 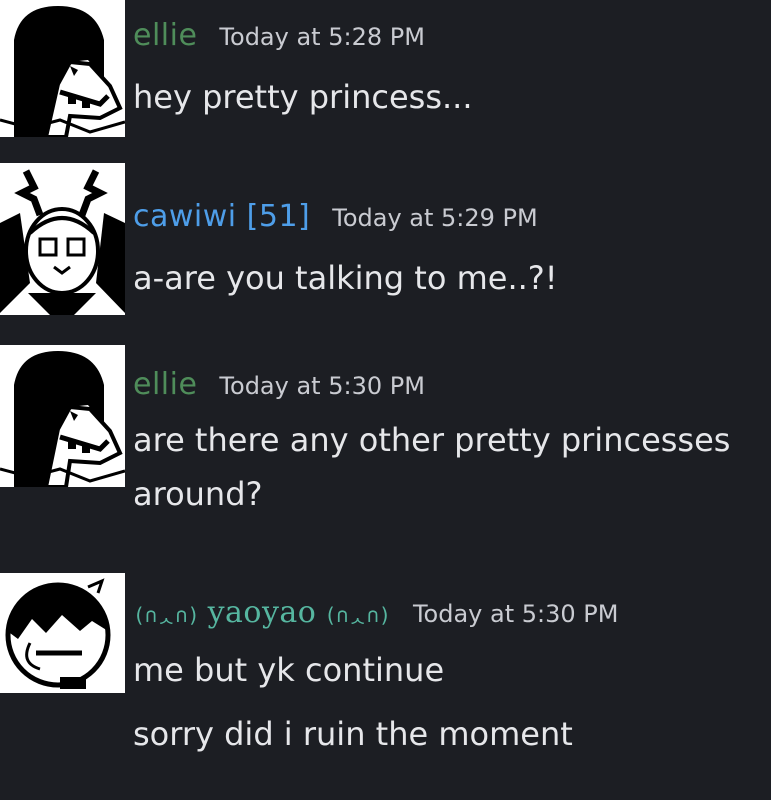 What do you see at coordinates (432, 440) in the screenshot?
I see `message-text: are there any other pretty princesses` at bounding box center [432, 440].